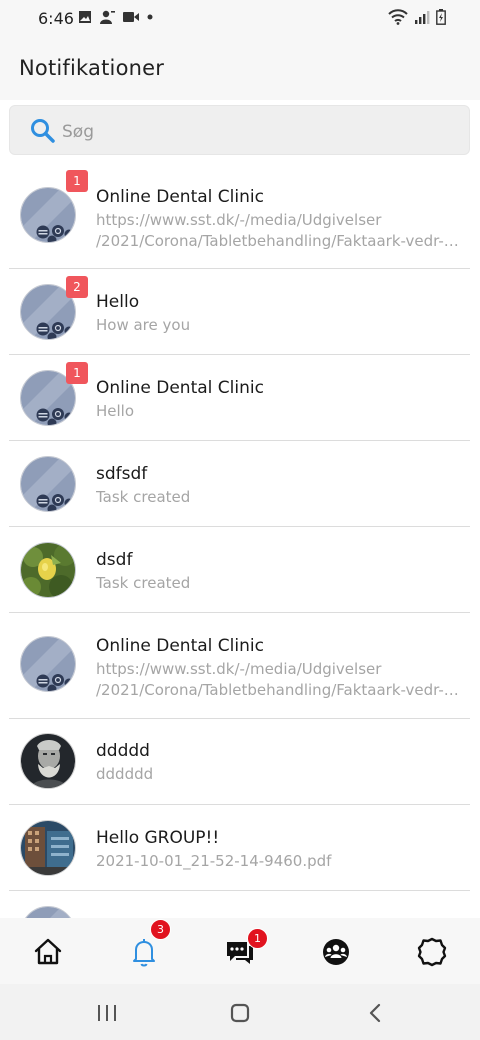 This screenshot has width=480, height=1040. I want to click on bottom-navigation: 3 1, so click(240, 951).